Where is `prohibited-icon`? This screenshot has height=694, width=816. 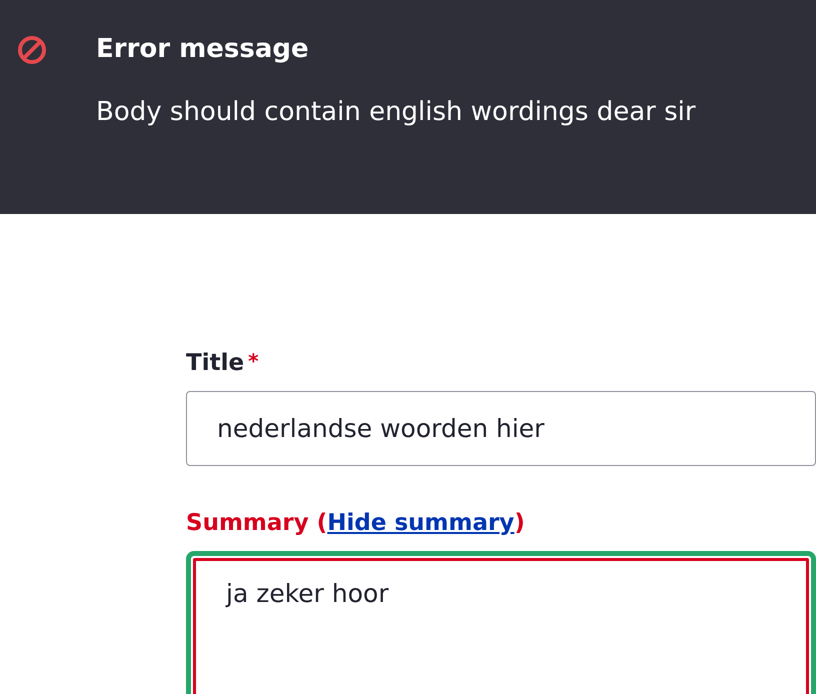 prohibited-icon is located at coordinates (32, 50).